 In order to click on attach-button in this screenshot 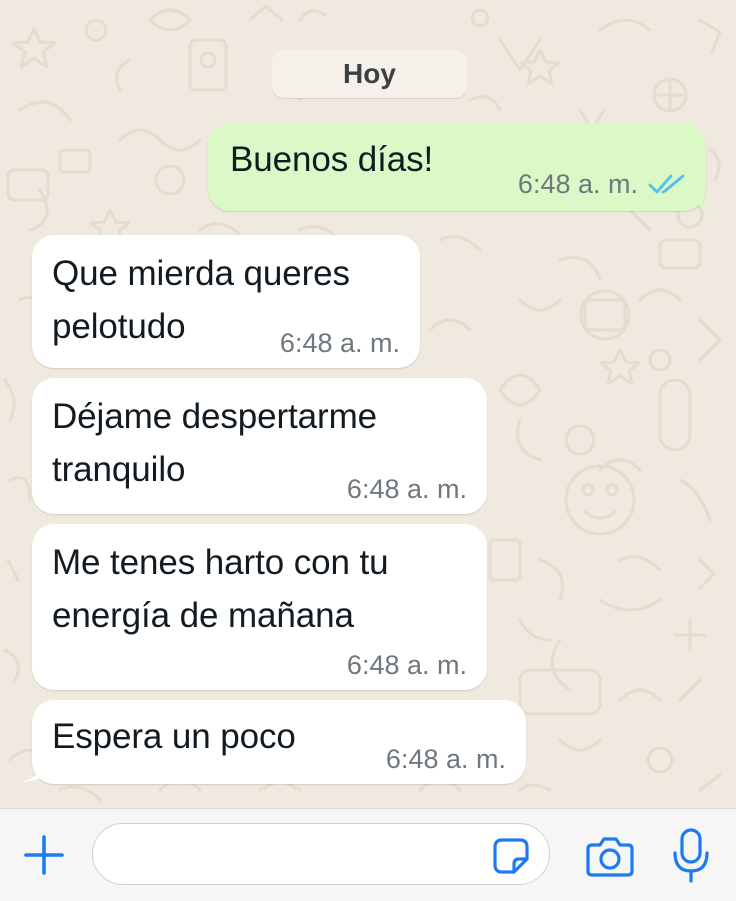, I will do `click(44, 855)`.